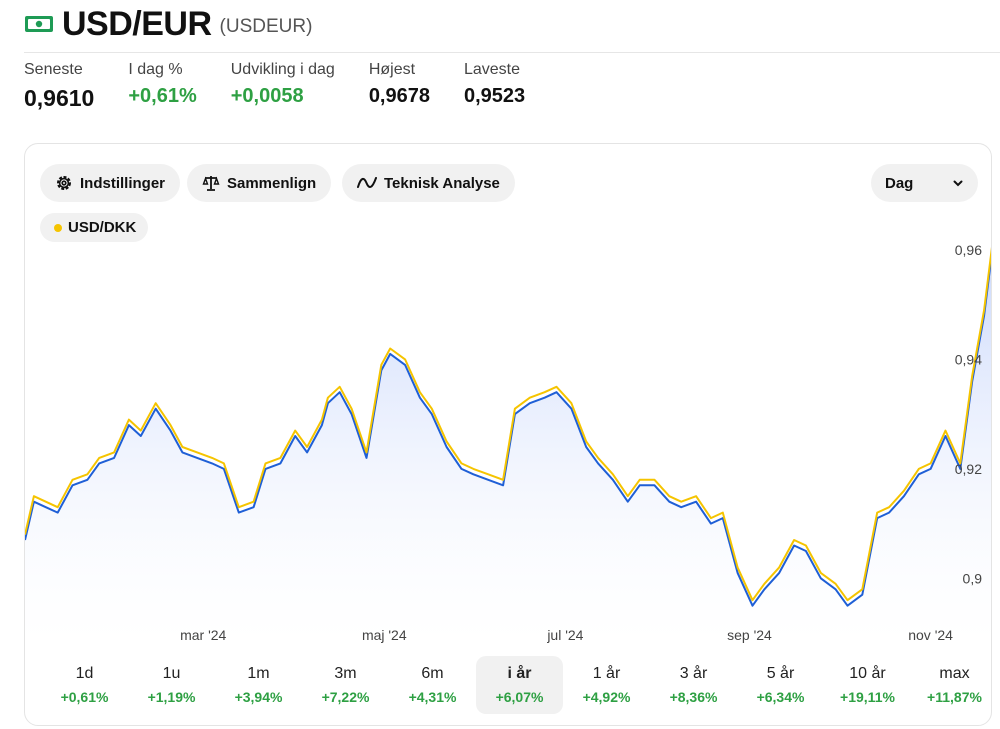 This screenshot has width=1000, height=729. Describe the element at coordinates (606, 673) in the screenshot. I see `period-label: 1 år` at that location.